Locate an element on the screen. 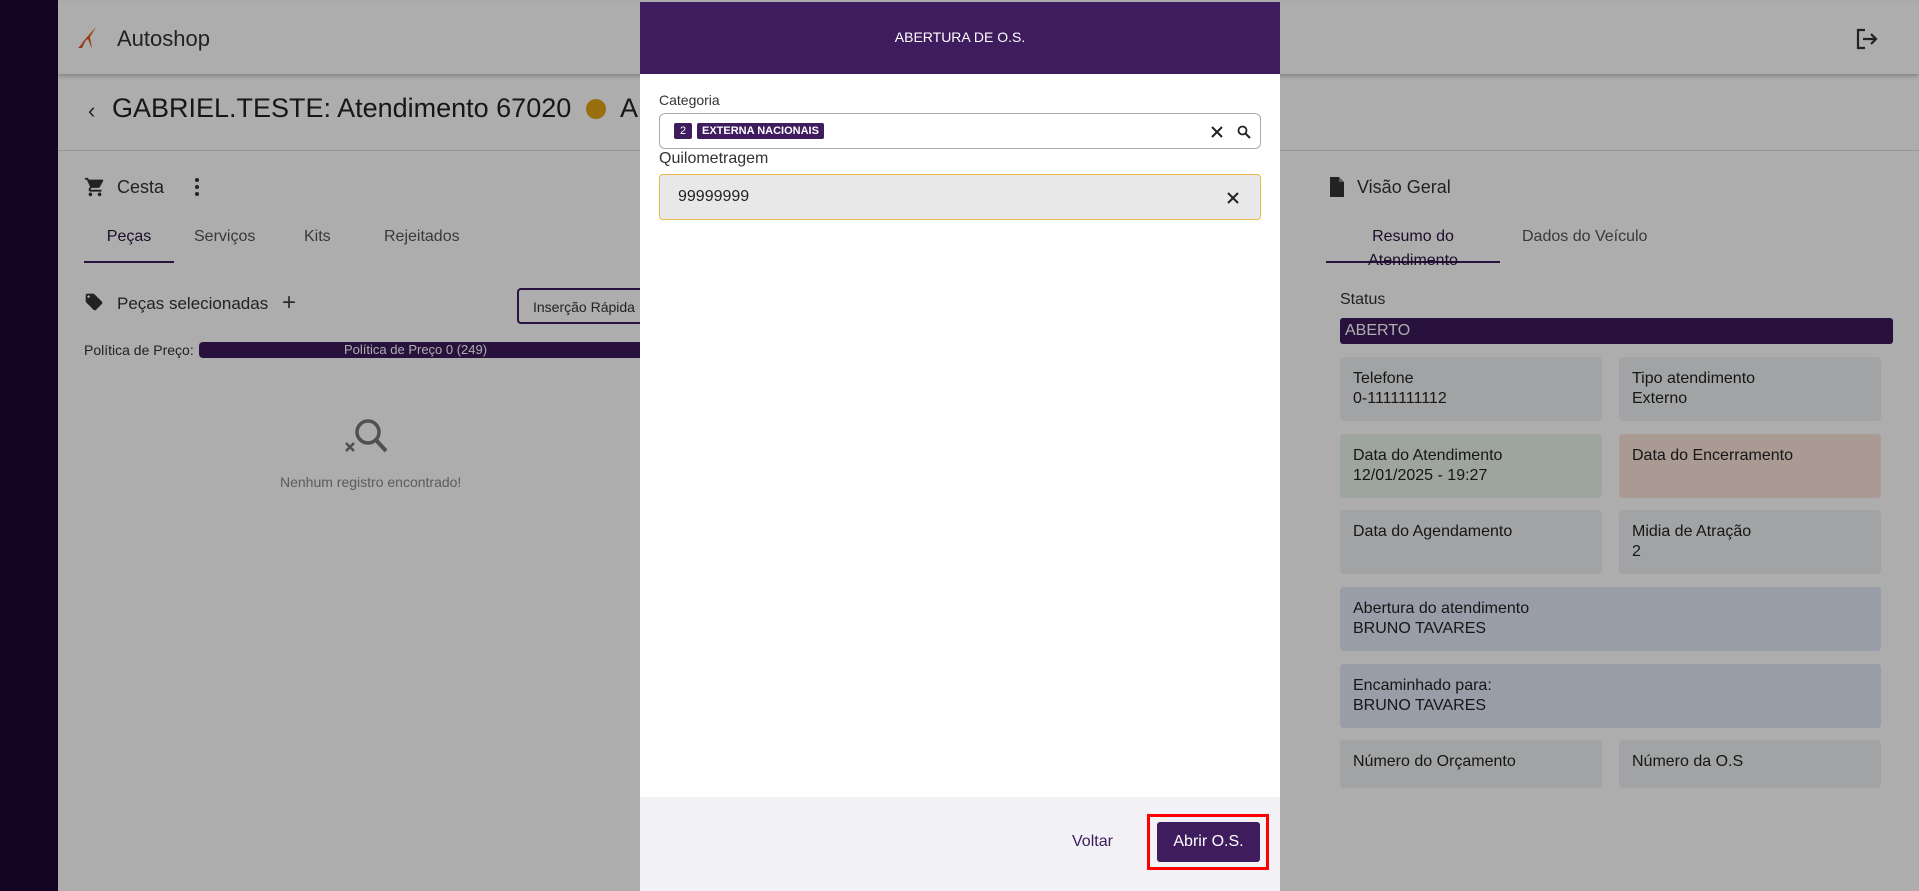 Image resolution: width=1919 pixels, height=891 pixels. dialog-header: ABERTURA DE O.S. is located at coordinates (960, 38).